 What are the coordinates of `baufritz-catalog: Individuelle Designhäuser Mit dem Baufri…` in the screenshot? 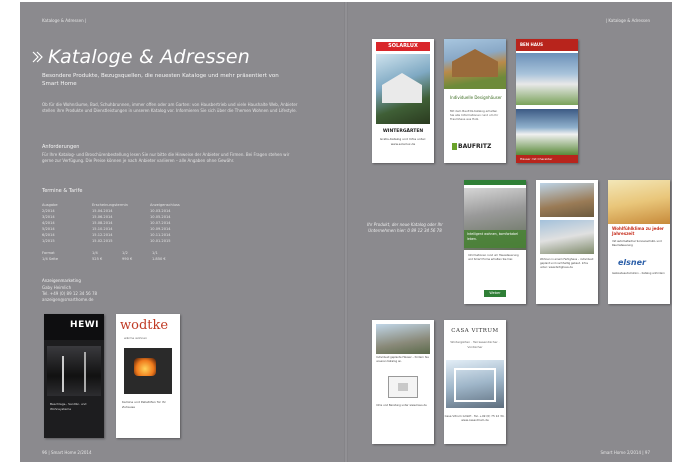 It's located at (475, 101).